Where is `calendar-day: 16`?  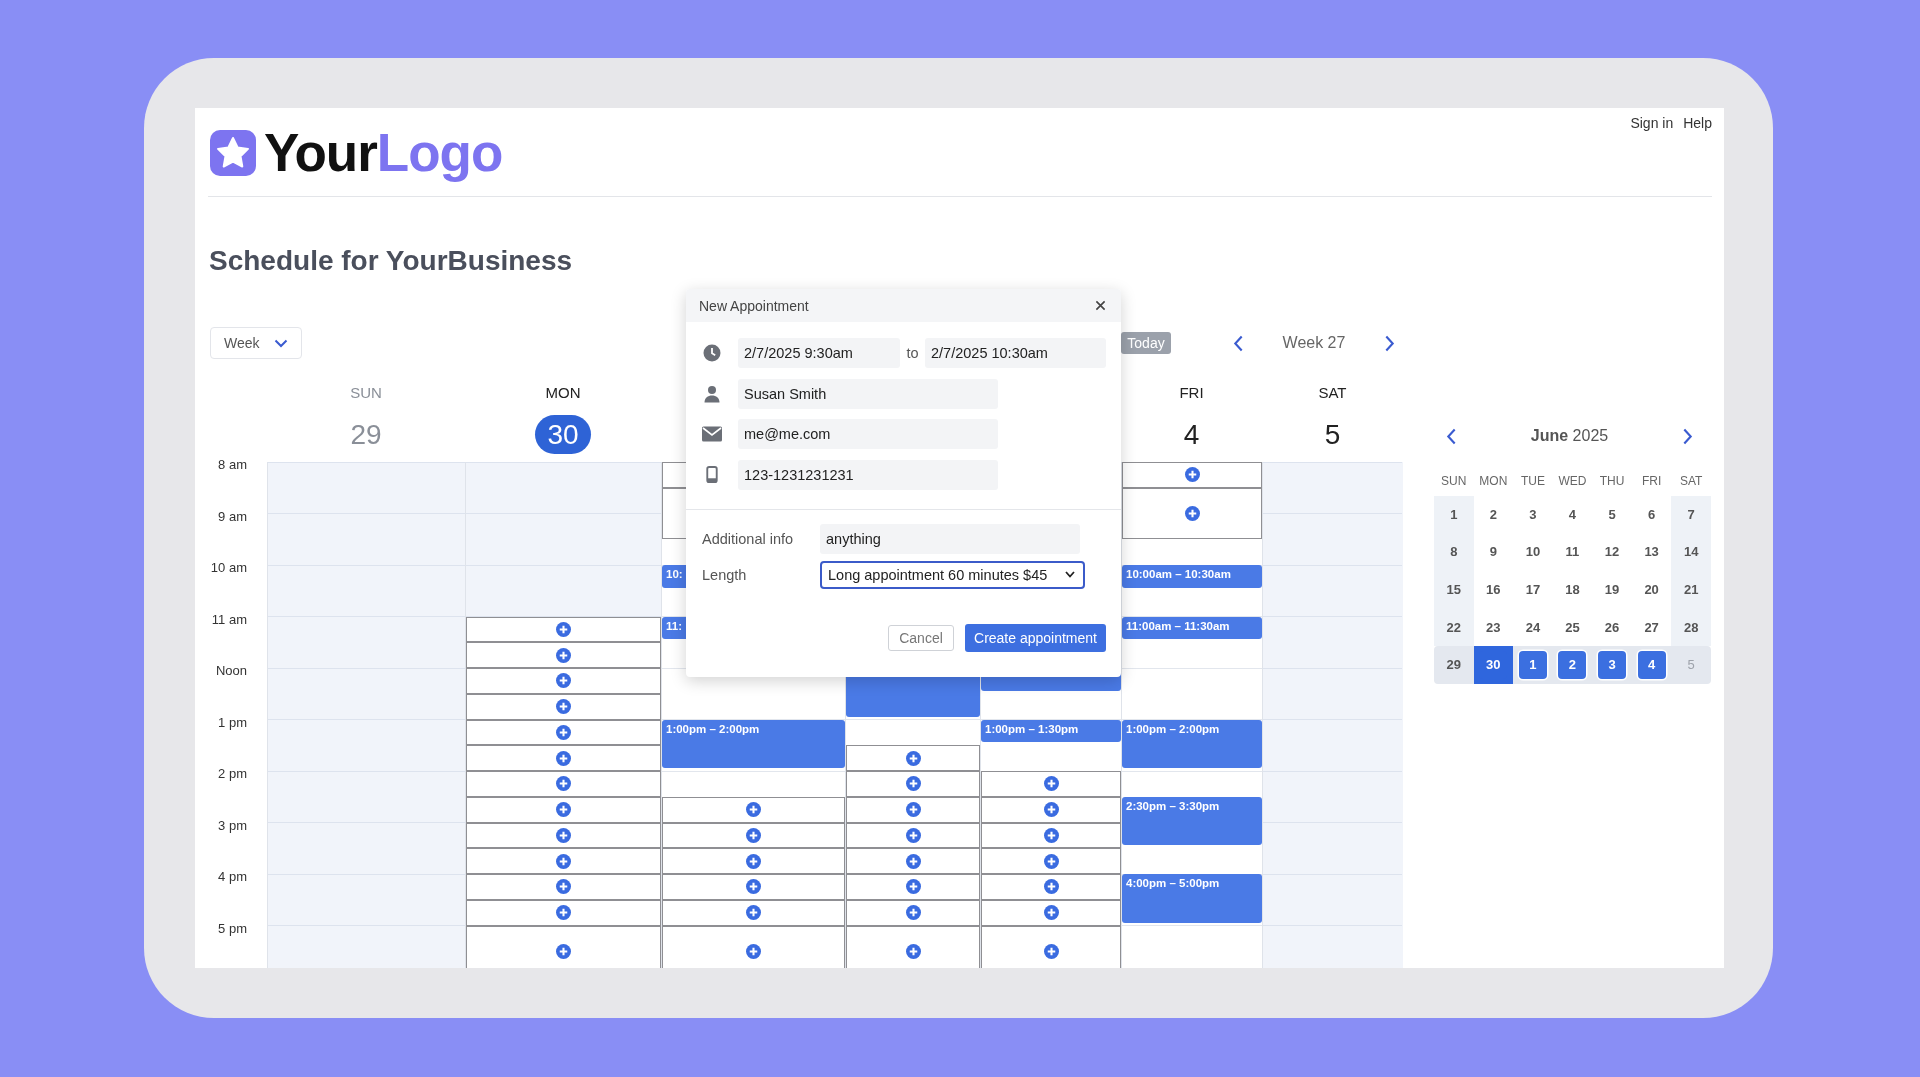
calendar-day: 16 is located at coordinates (1493, 590).